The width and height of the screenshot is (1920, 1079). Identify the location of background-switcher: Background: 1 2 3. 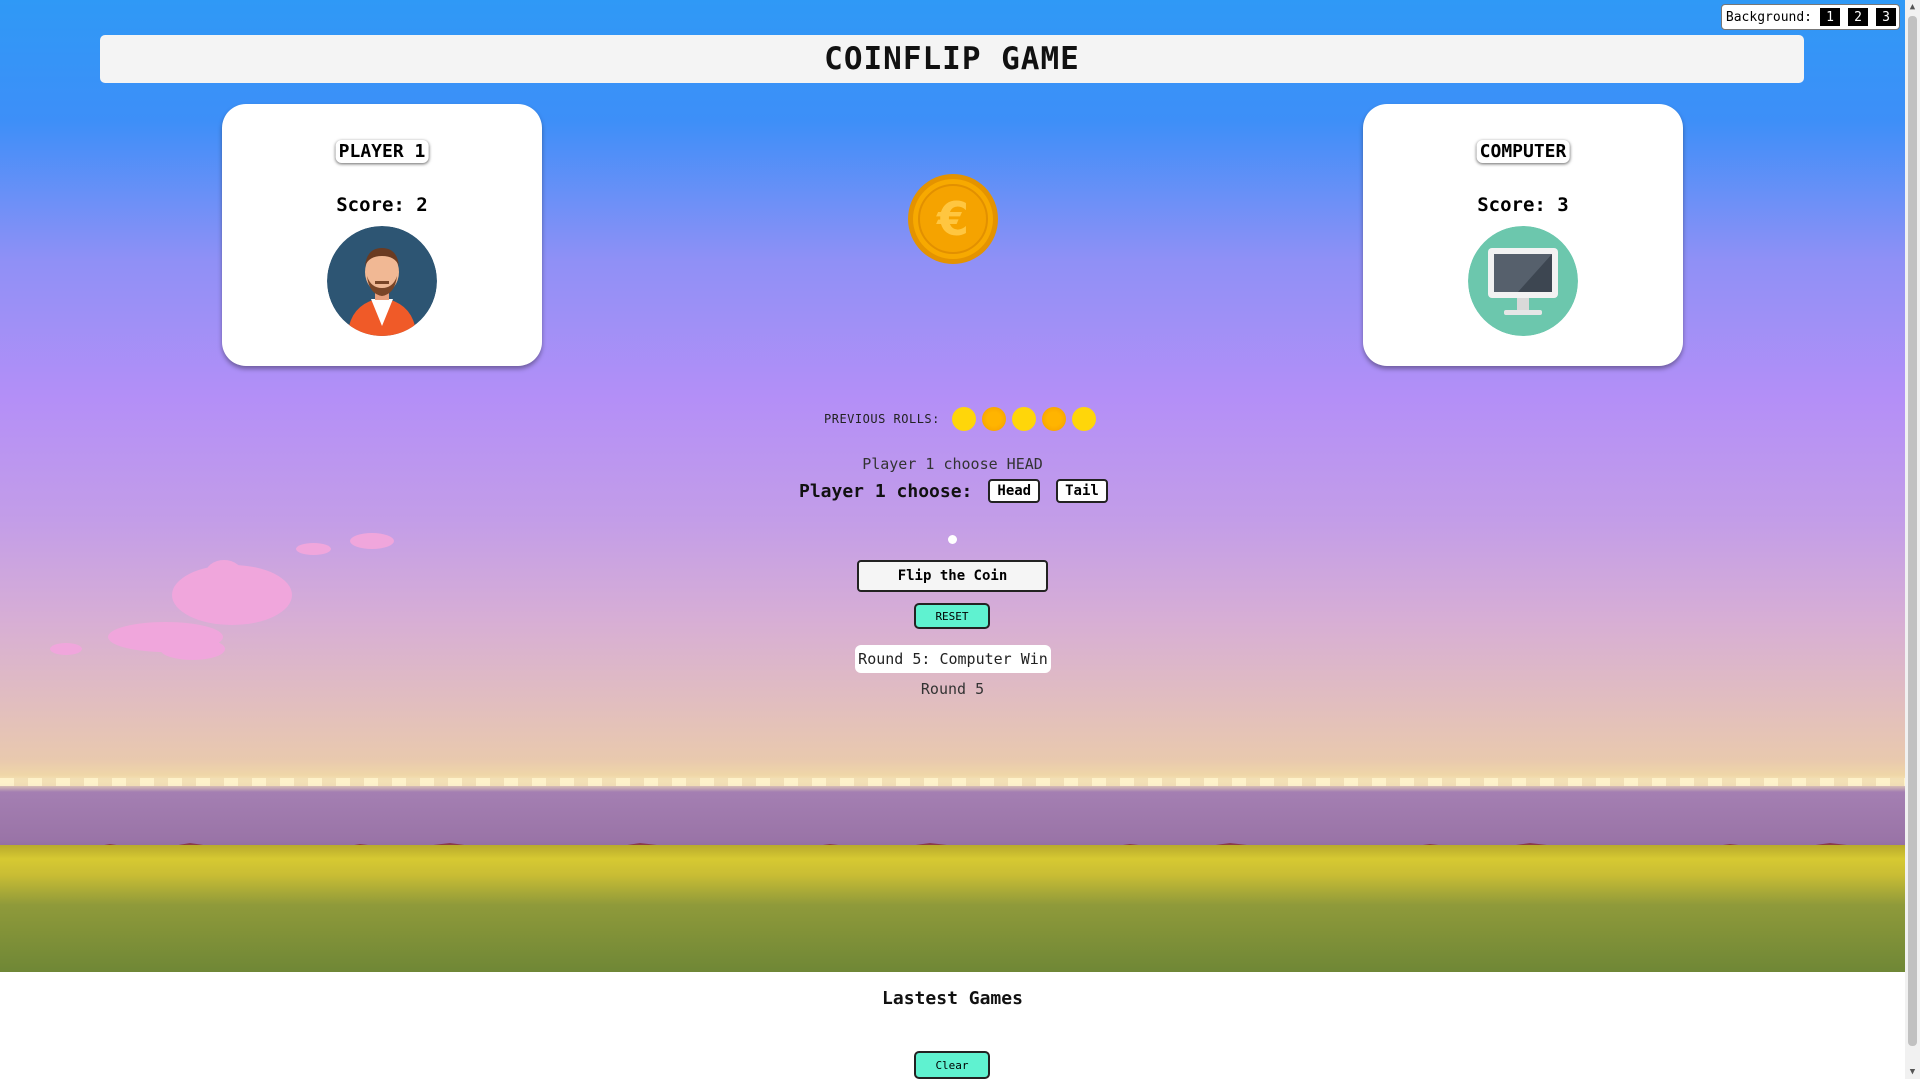
(1810, 17).